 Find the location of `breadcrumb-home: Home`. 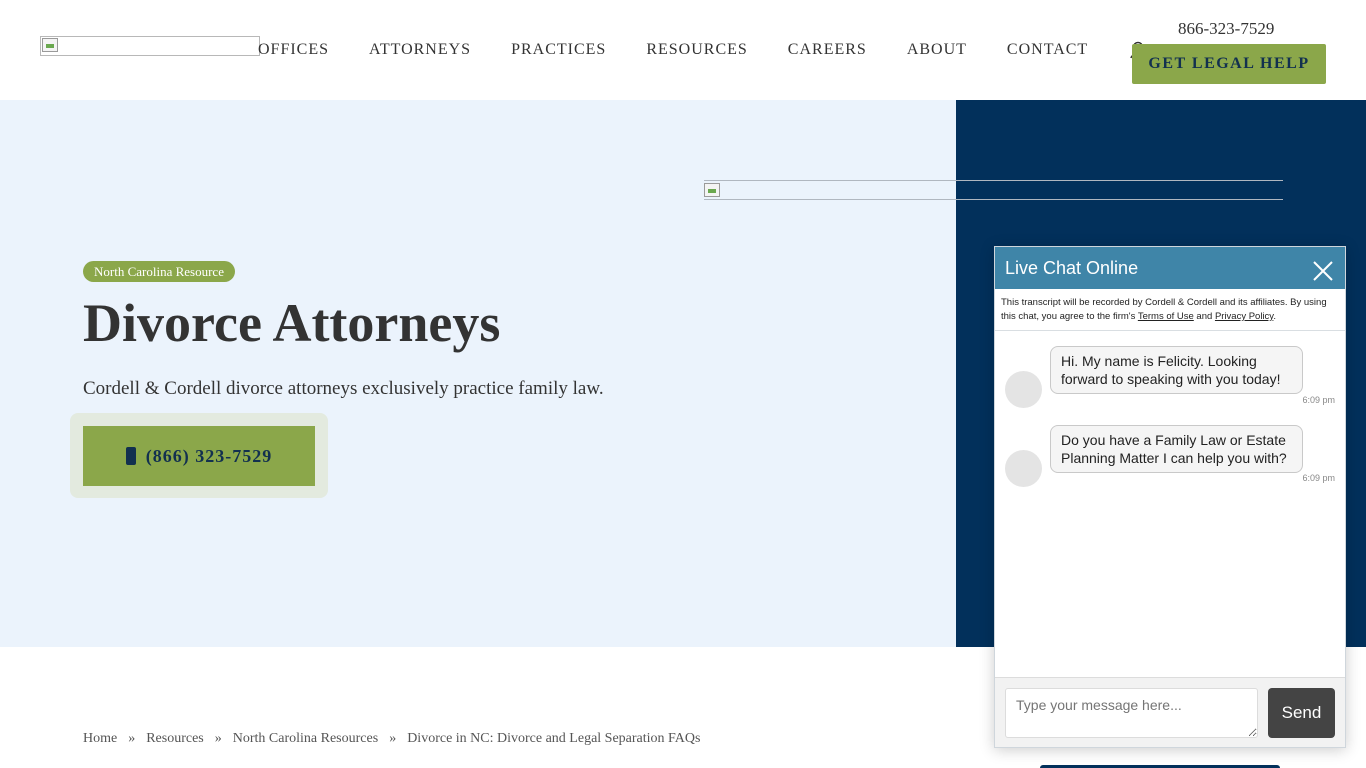

breadcrumb-home: Home is located at coordinates (100, 739).